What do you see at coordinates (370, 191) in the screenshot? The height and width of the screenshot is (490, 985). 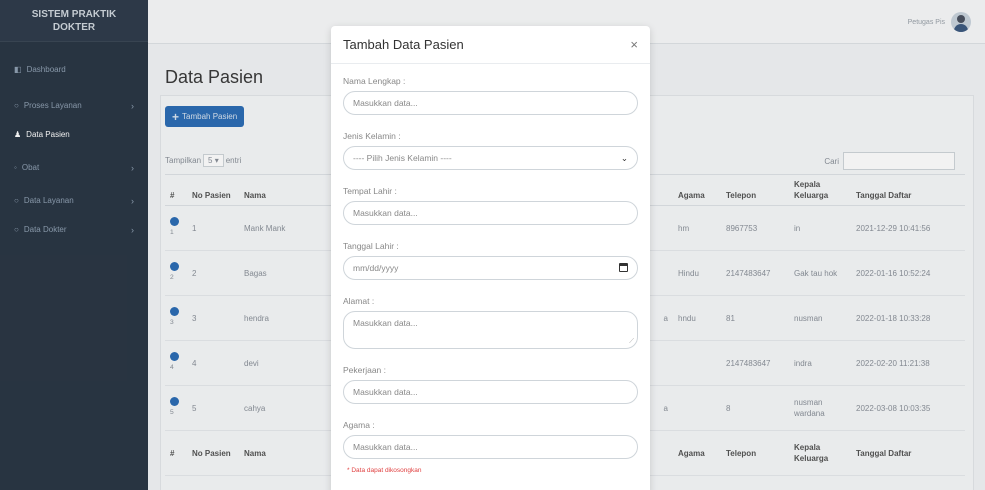 I see `tempat-lahir-label: Tempat Lahir :` at bounding box center [370, 191].